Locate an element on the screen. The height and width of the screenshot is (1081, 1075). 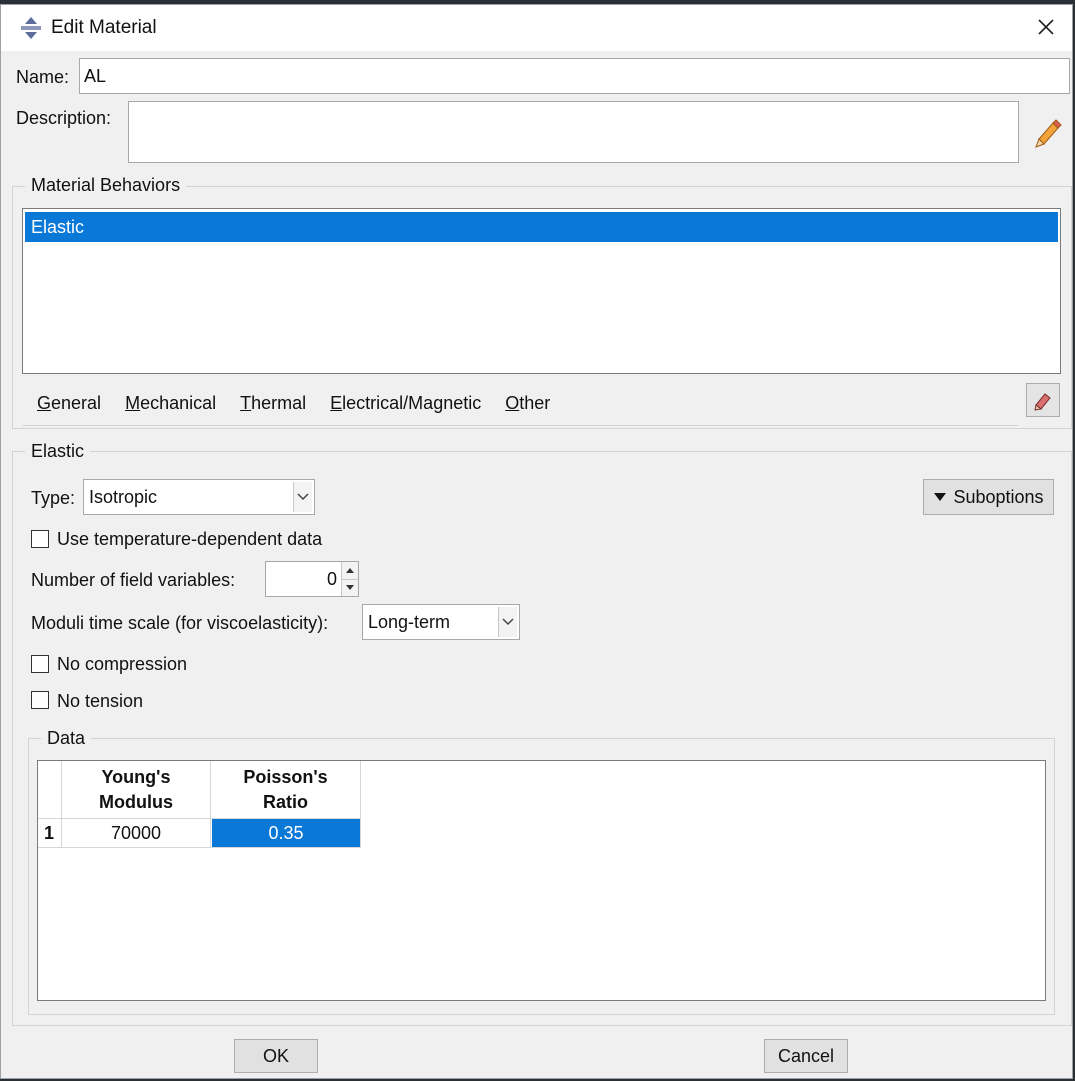
no-tension-checkbox is located at coordinates (40, 700).